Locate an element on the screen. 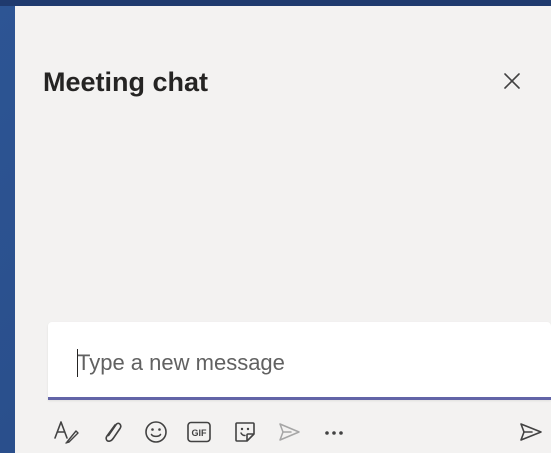 The width and height of the screenshot is (551, 453). format-button is located at coordinates (66, 432).